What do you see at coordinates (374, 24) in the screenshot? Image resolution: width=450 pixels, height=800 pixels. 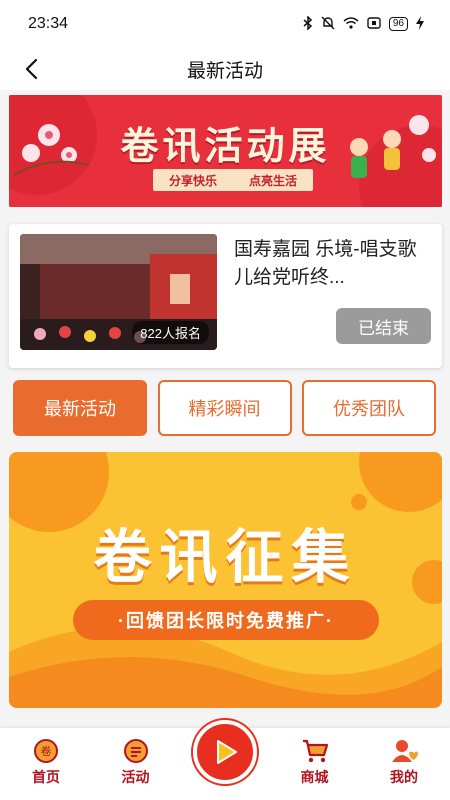 I see `sim-icon` at bounding box center [374, 24].